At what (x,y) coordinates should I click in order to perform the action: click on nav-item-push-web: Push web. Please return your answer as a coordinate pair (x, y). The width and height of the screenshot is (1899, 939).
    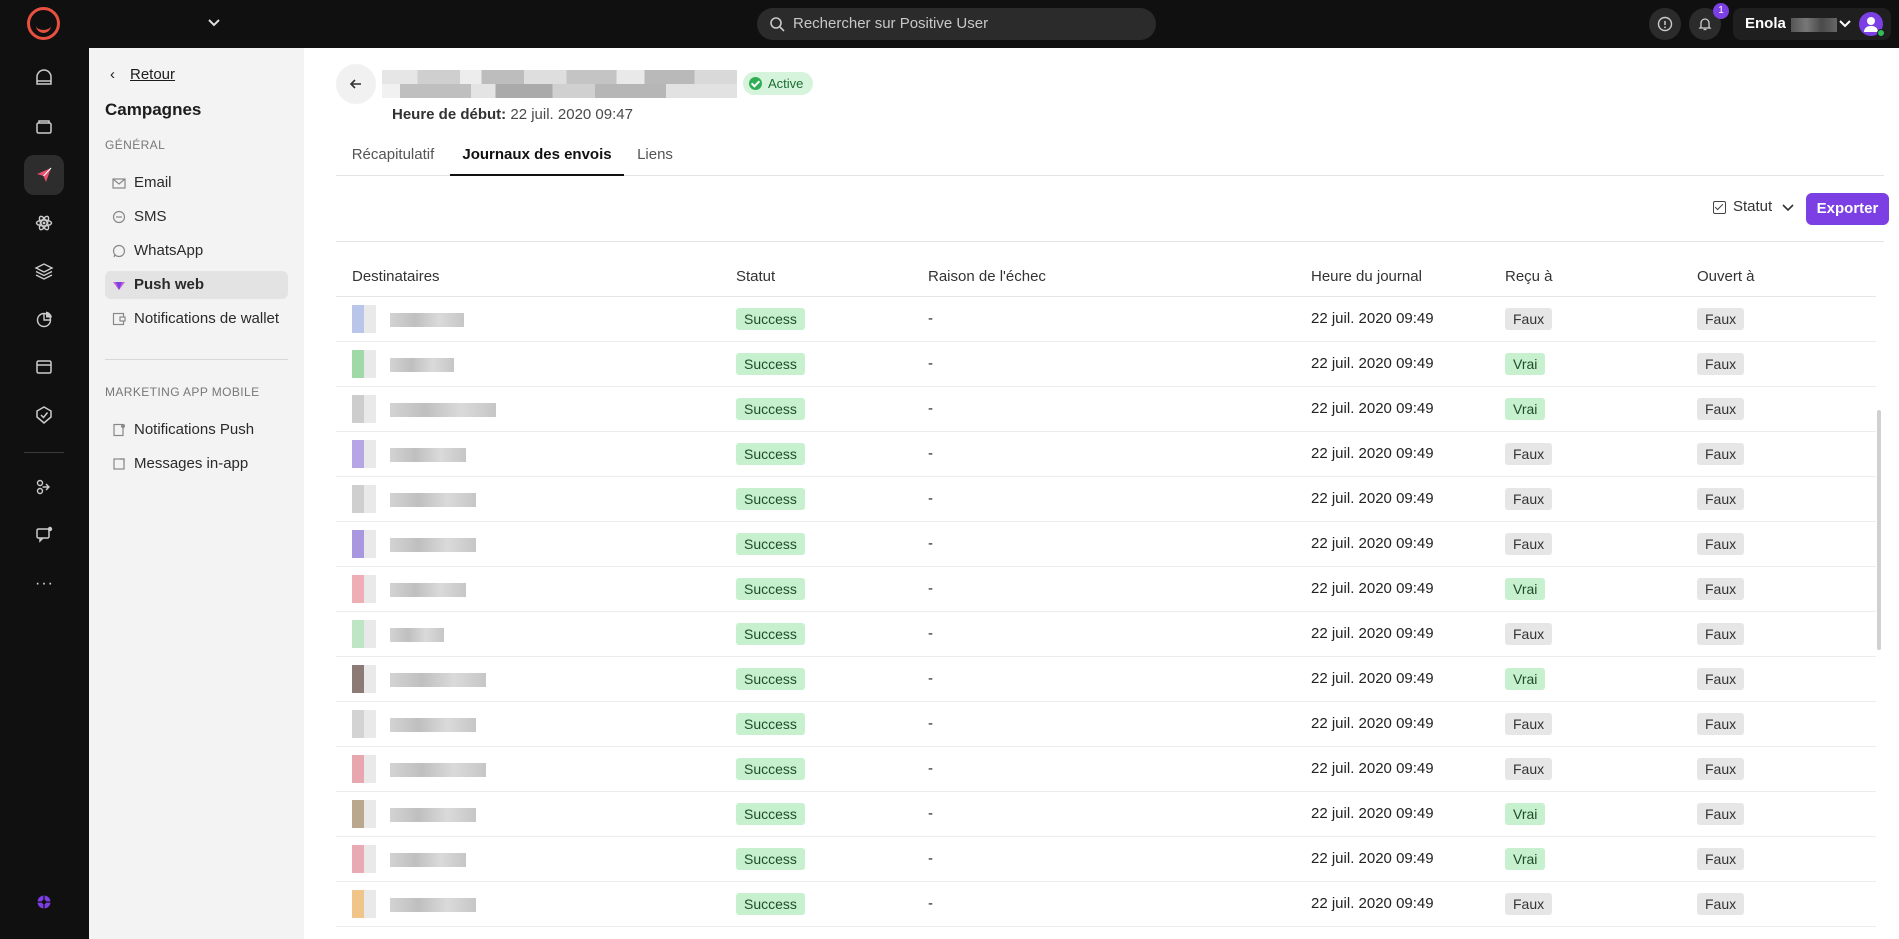
    Looking at the image, I should click on (196, 285).